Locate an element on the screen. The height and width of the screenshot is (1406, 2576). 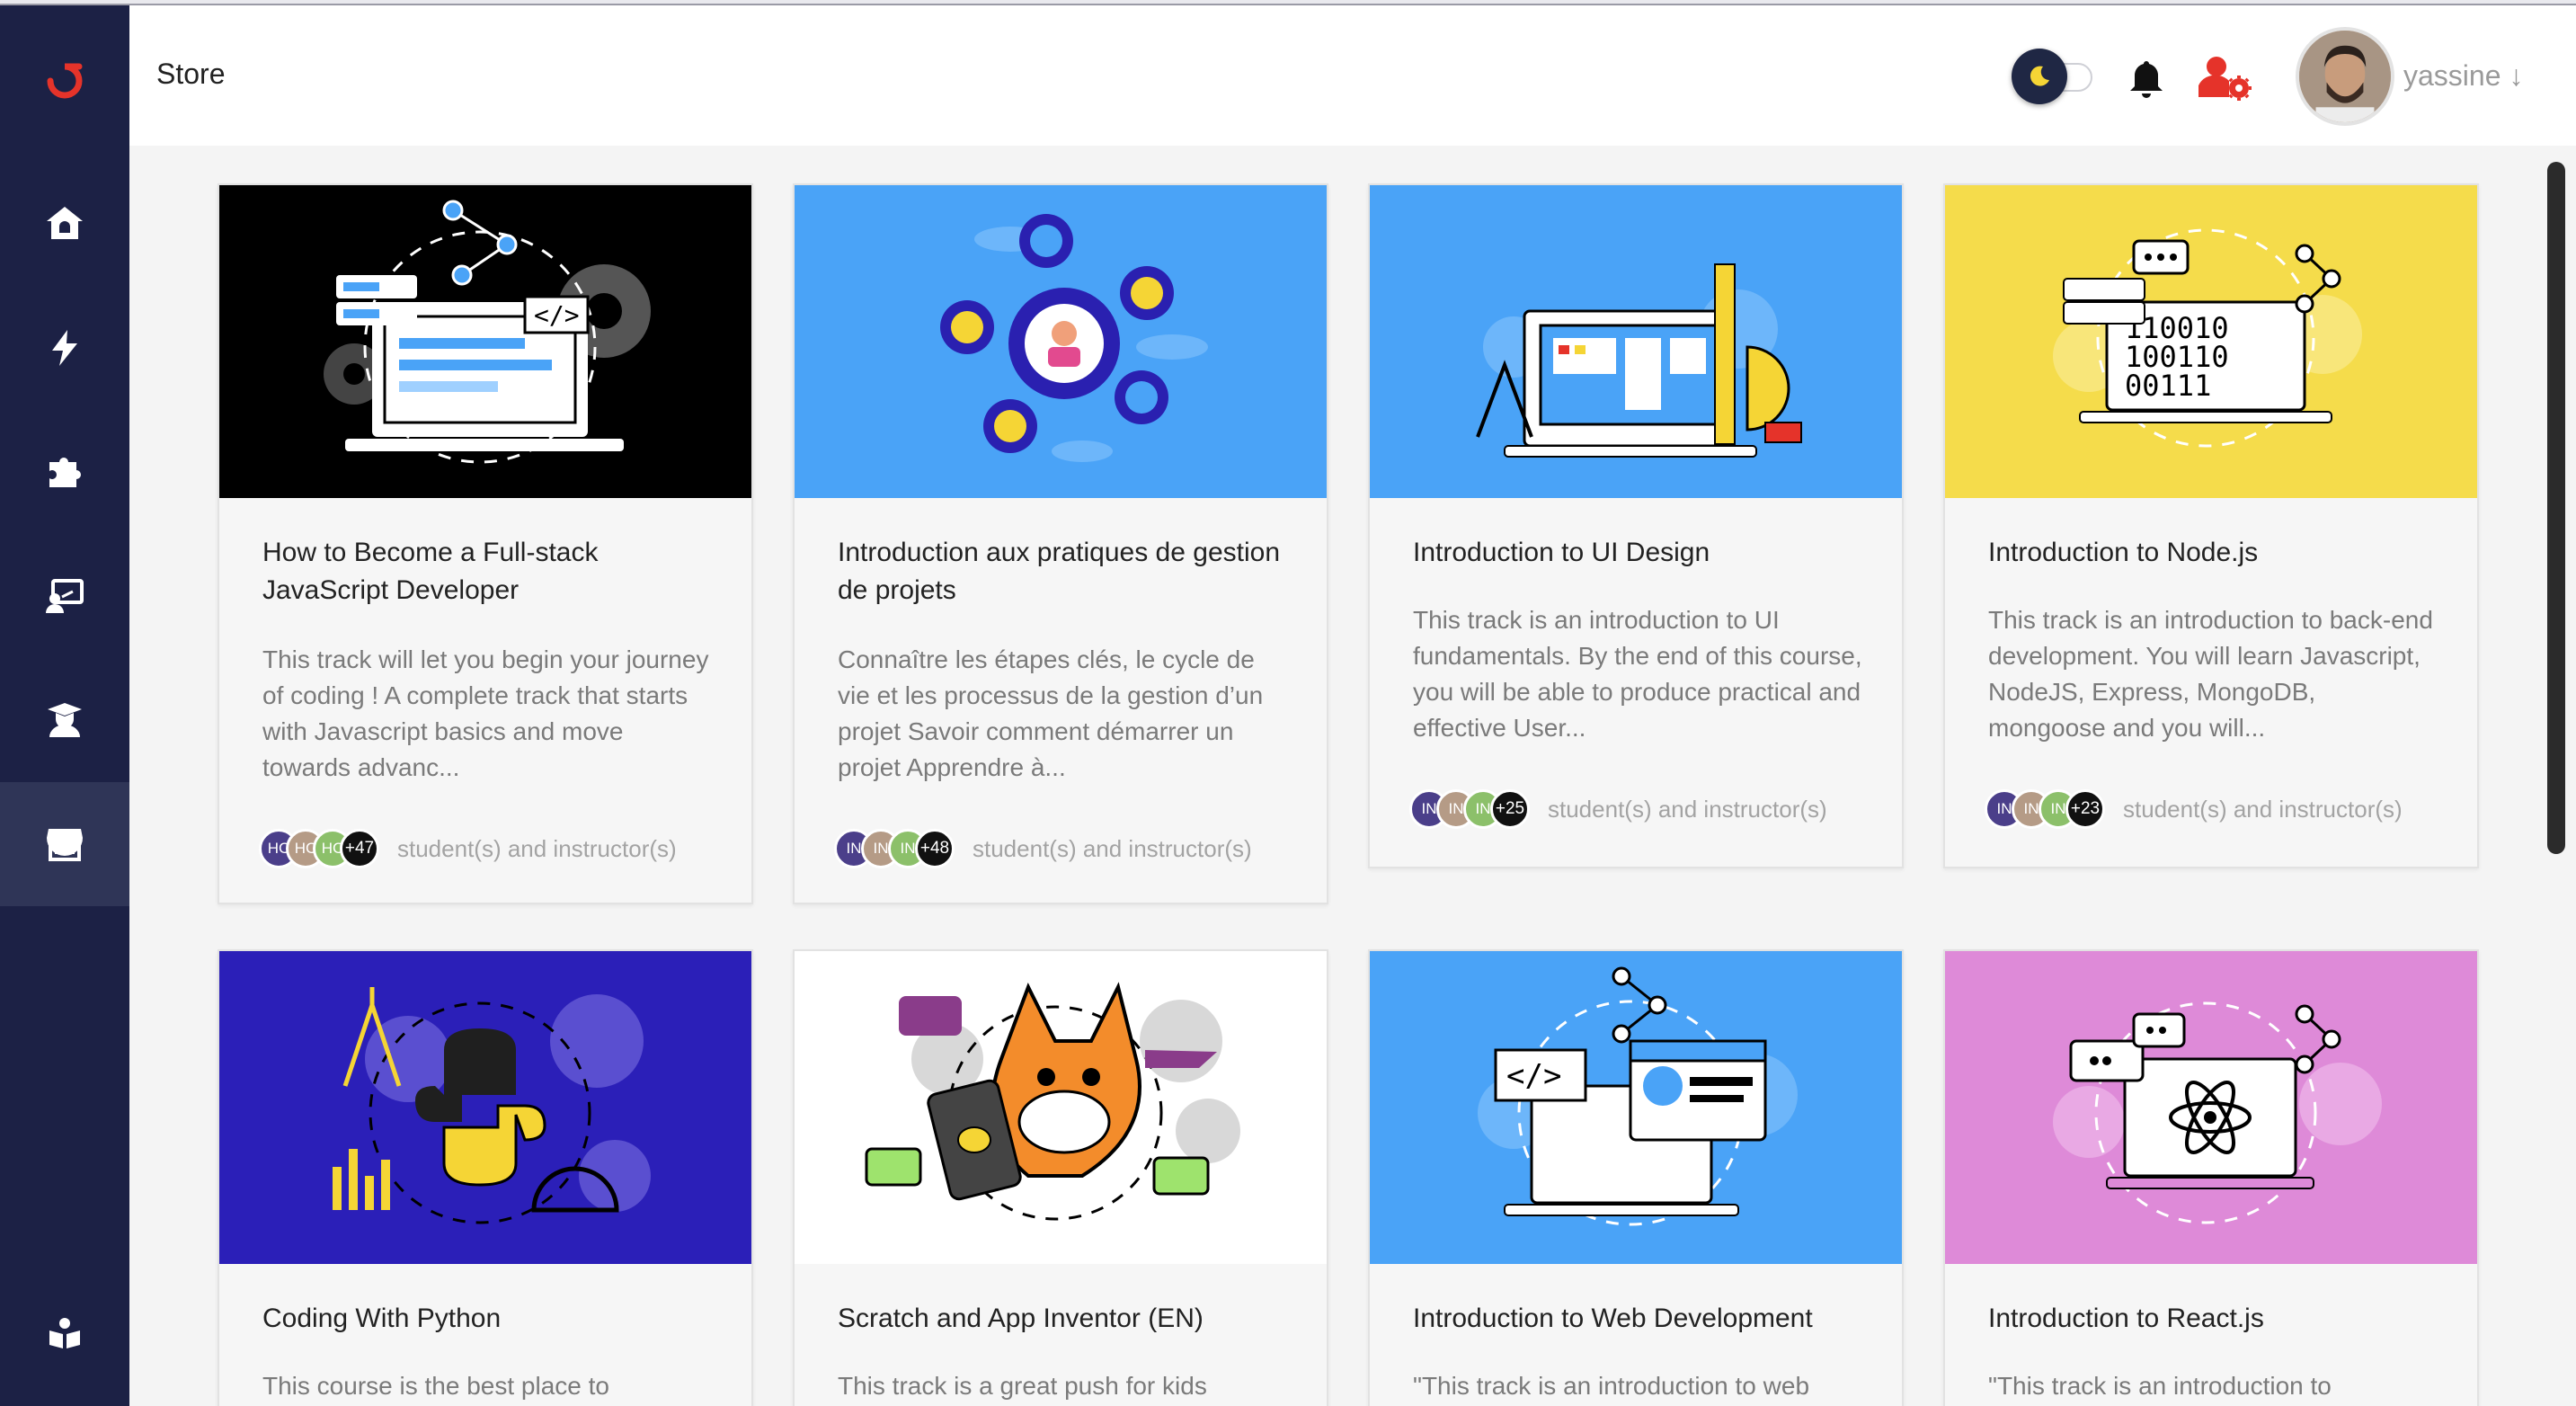
page-title: Store is located at coordinates (191, 74).